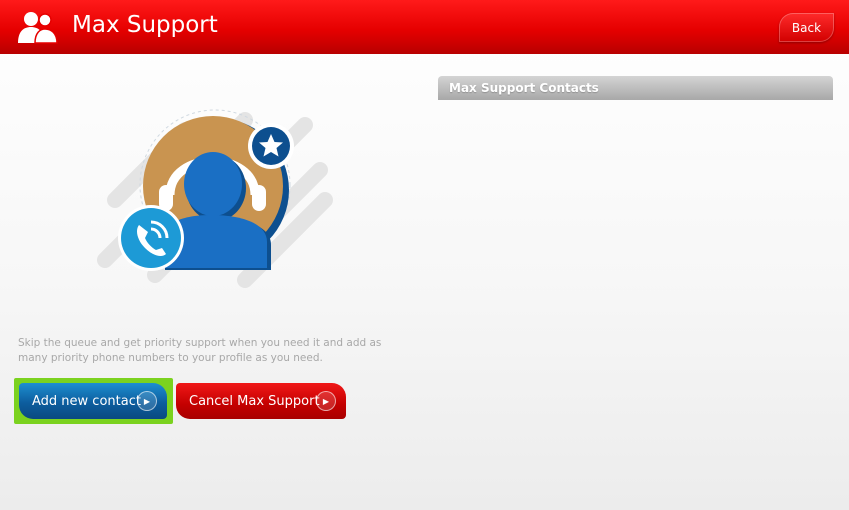  Describe the element at coordinates (254, 401) in the screenshot. I see `cancel-max-support-label: Cancel Max Support` at that location.